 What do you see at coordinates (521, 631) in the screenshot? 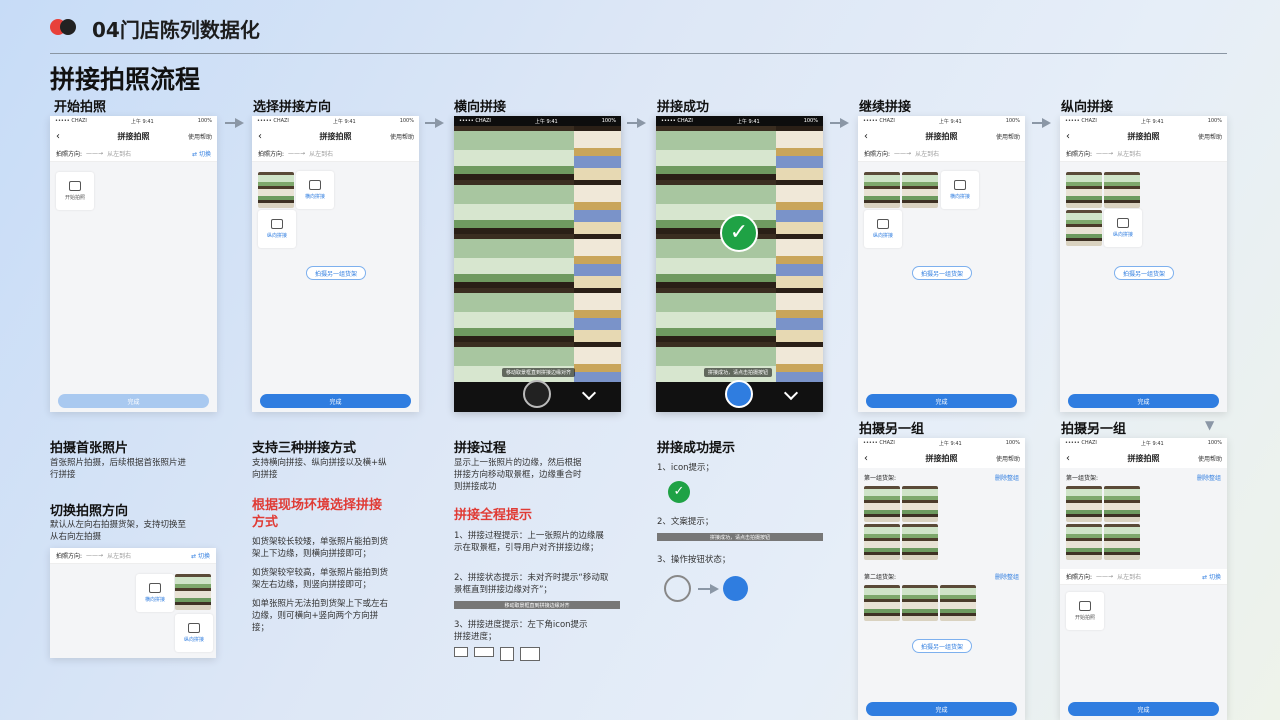
I see `hint-3: 3、拼接进度提示：左下角icon提示拼接进度；` at bounding box center [521, 631].